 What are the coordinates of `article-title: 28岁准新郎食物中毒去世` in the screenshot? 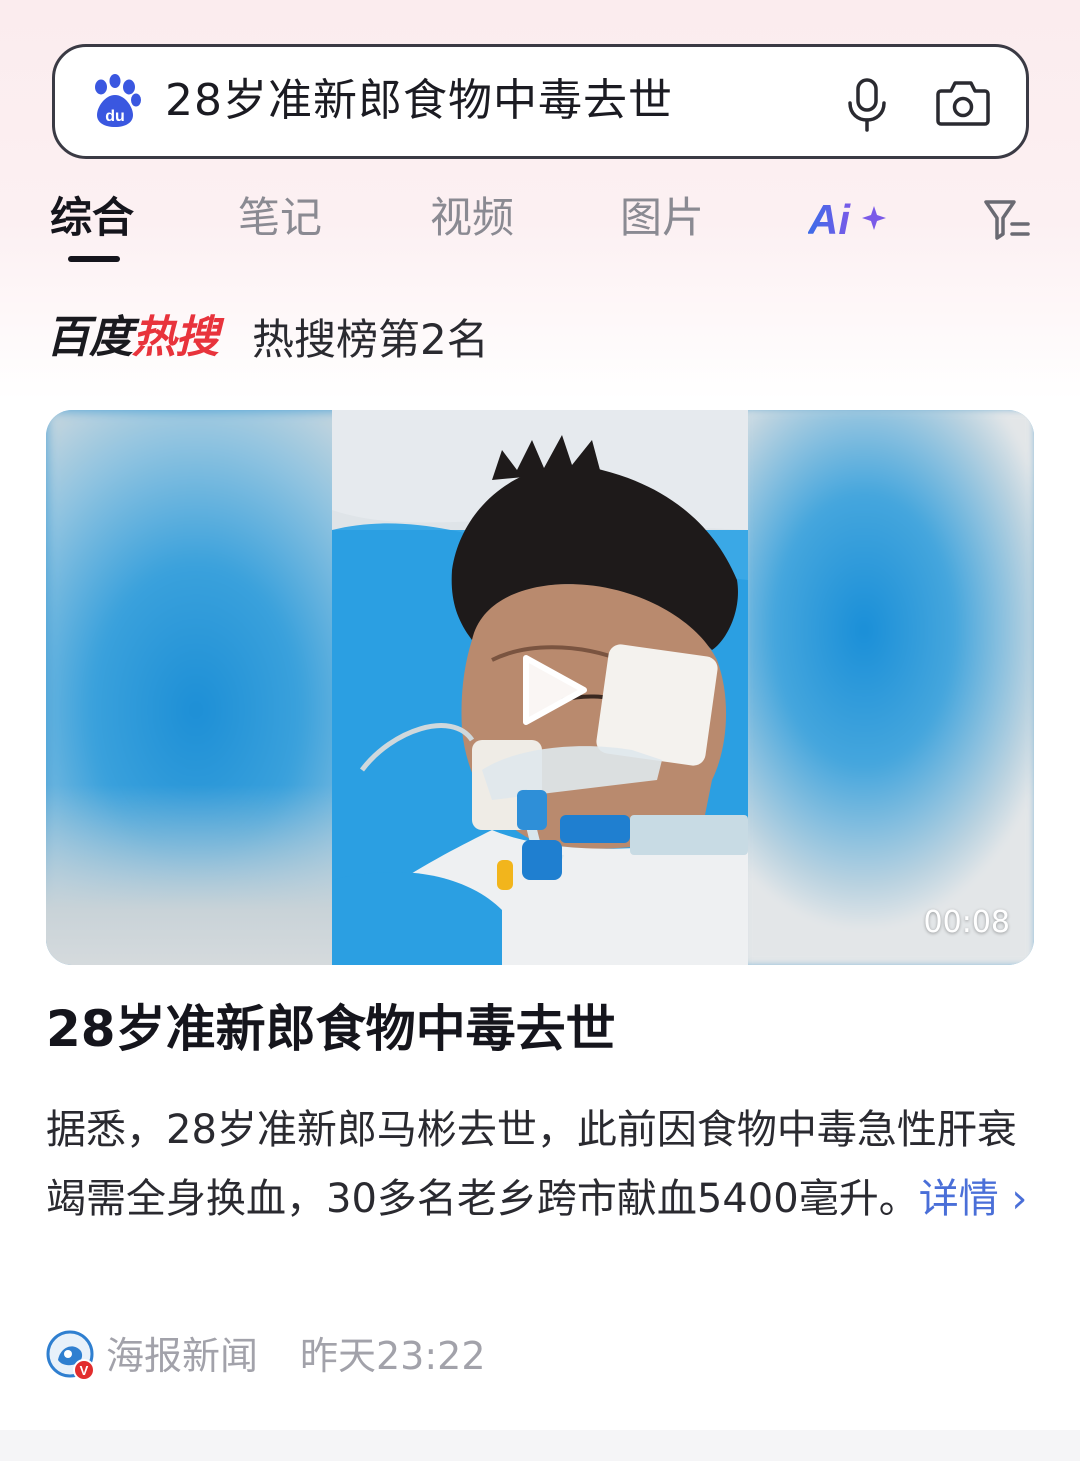 It's located at (331, 1029).